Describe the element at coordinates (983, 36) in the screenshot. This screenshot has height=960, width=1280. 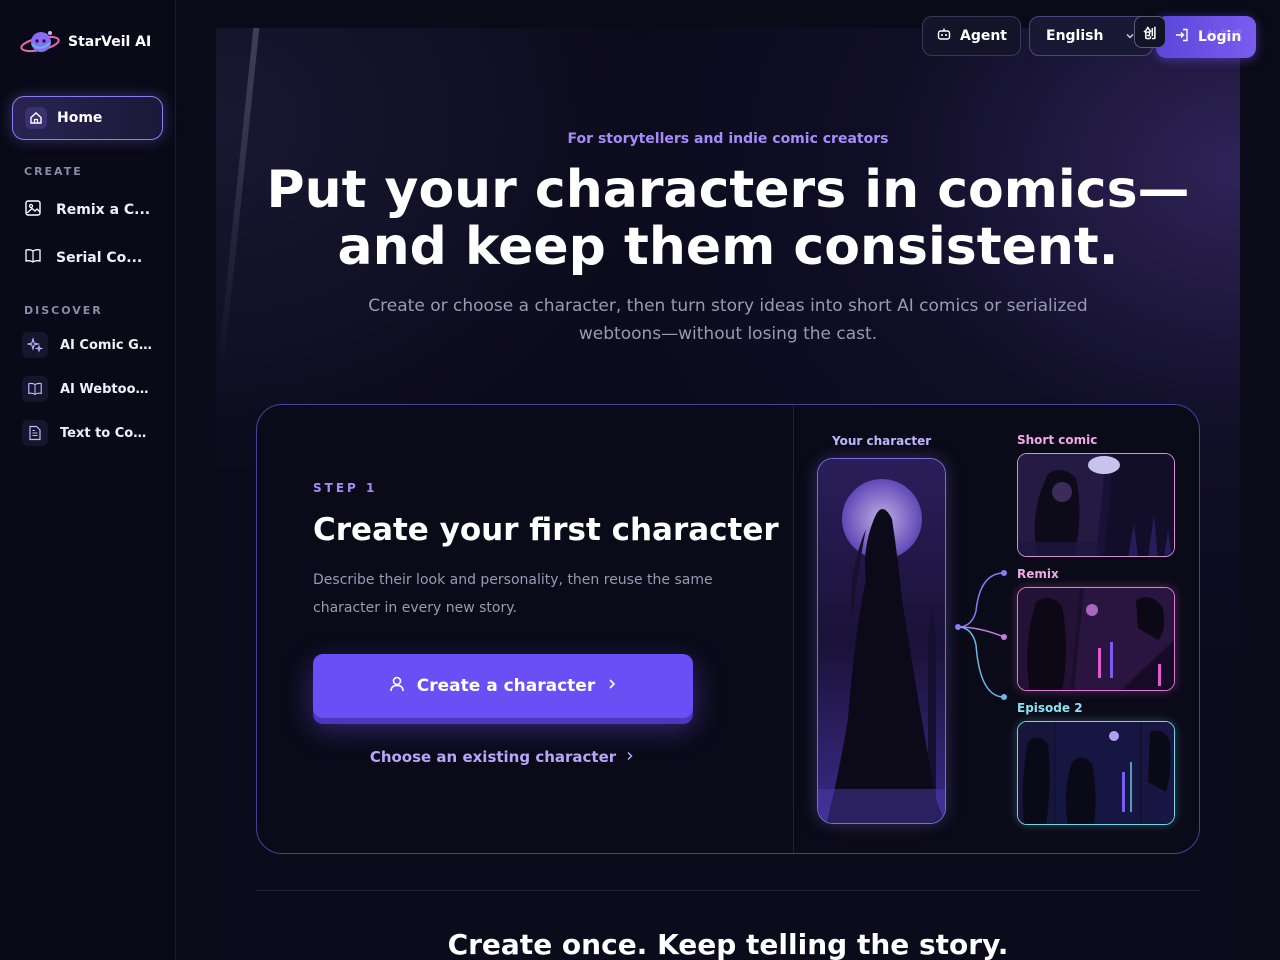
I see `agent-button-label: Agent` at that location.